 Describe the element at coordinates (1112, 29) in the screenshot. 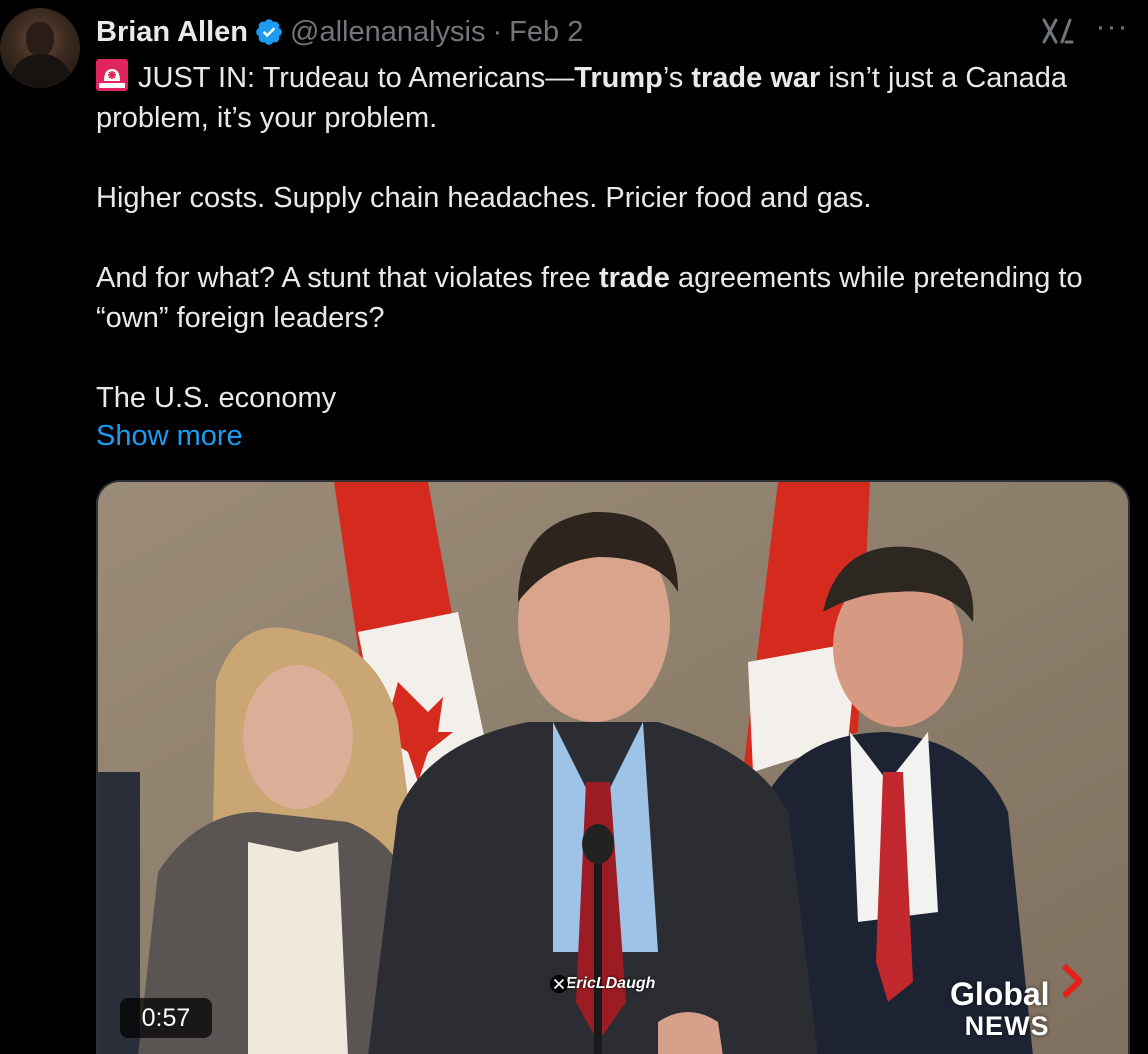

I see `more-options-icon: ···` at that location.